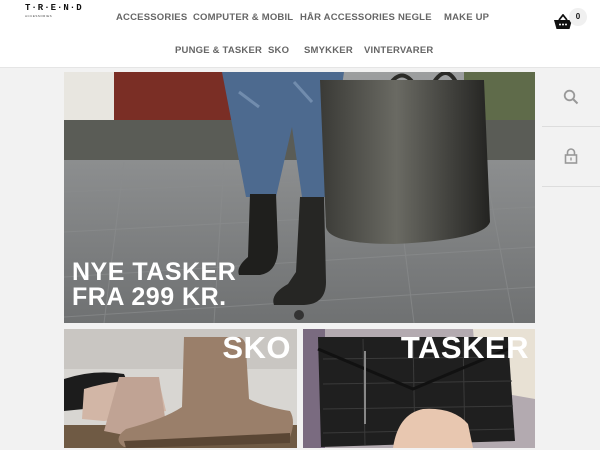 The height and width of the screenshot is (450, 600). Describe the element at coordinates (256, 347) in the screenshot. I see `tile-title-sko: SKO` at that location.